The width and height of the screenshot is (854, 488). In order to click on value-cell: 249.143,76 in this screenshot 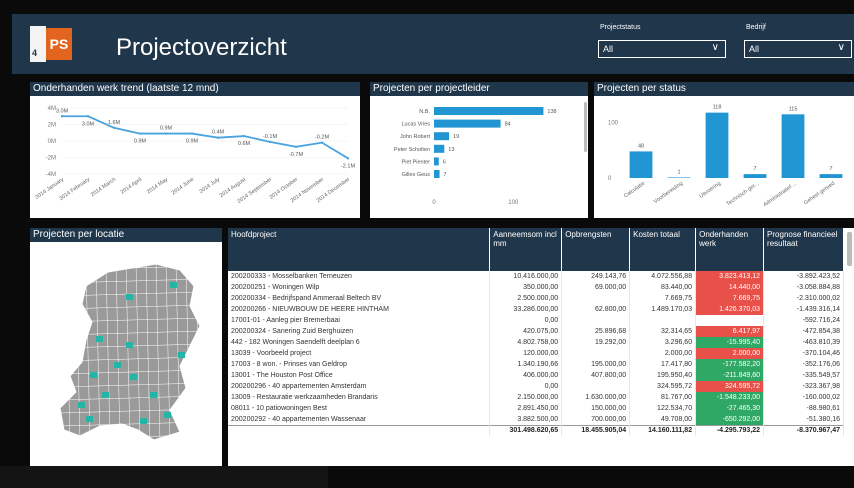, I will do `click(596, 276)`.